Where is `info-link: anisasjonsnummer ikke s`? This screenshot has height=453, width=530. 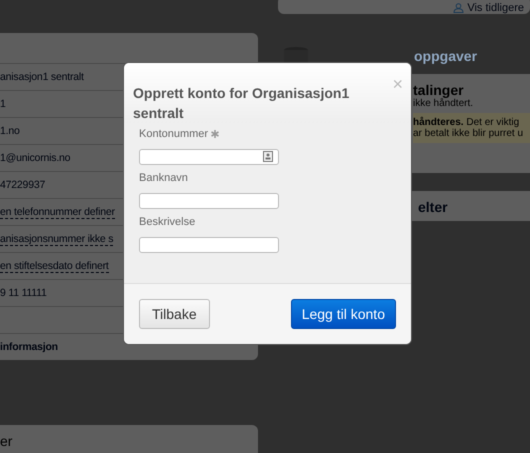 info-link: anisasjonsnummer ikke s is located at coordinates (57, 239).